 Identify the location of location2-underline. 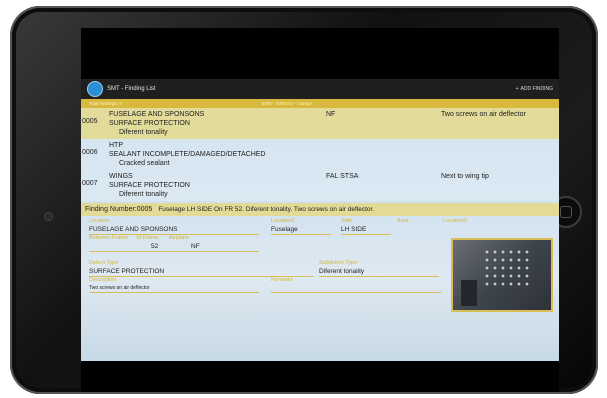
(301, 234).